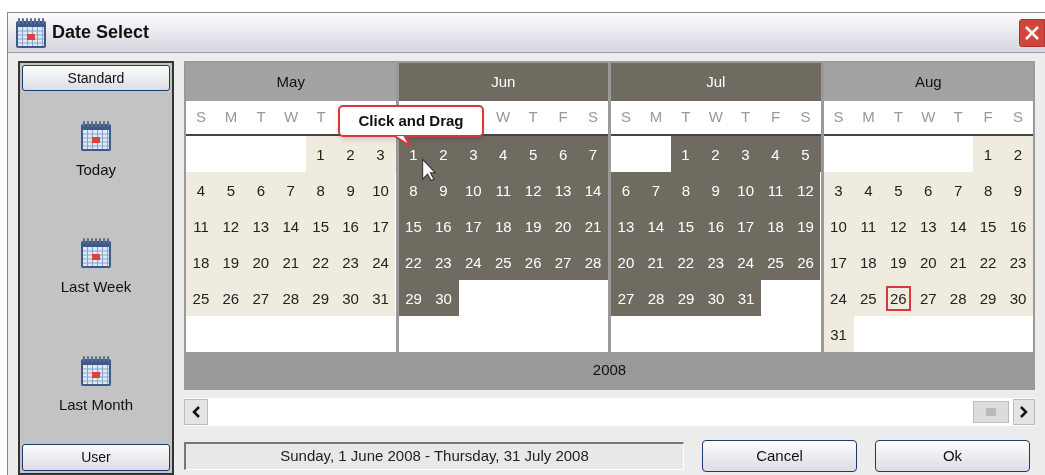 The image size is (1045, 475). I want to click on shortcut-label: Last Month, so click(96, 405).